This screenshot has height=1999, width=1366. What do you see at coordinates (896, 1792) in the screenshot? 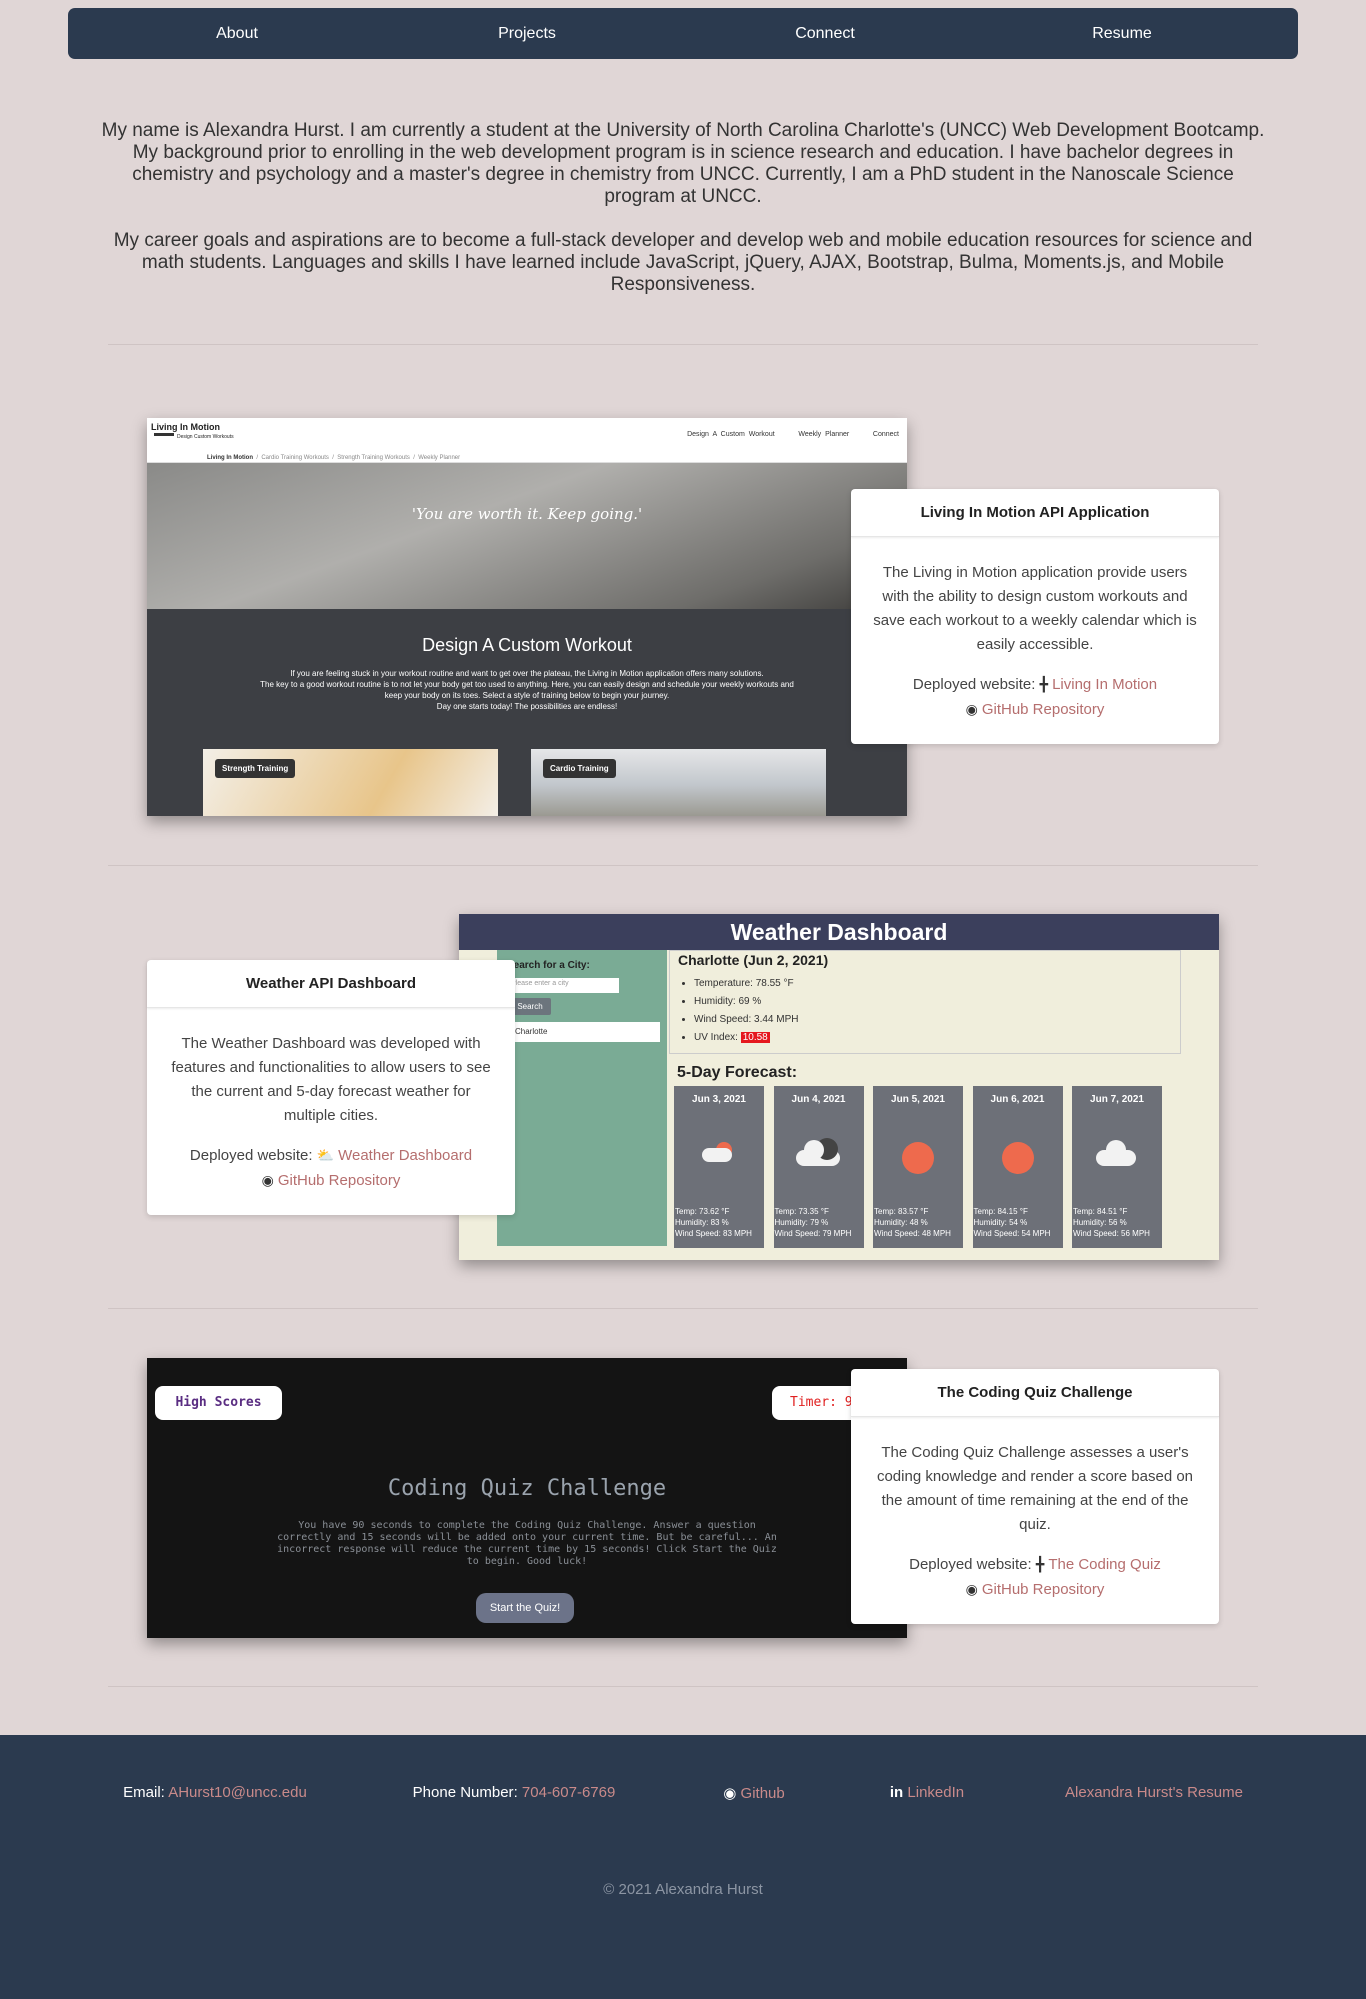
I see `linkedin-icon: in` at bounding box center [896, 1792].